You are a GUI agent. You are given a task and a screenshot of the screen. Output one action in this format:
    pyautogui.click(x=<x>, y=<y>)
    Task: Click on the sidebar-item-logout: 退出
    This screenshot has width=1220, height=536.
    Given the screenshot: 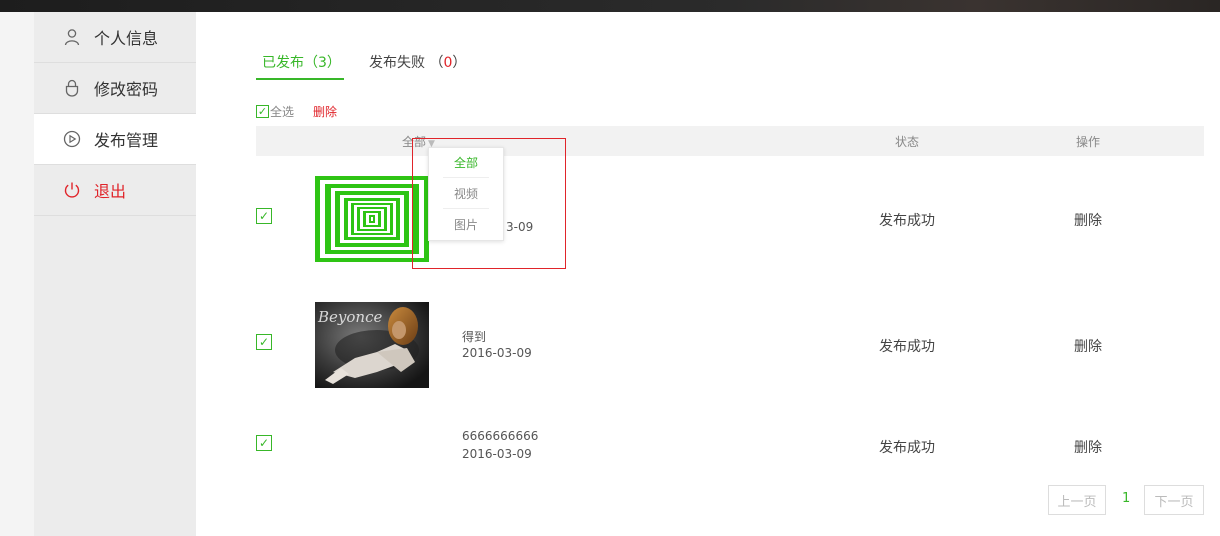 What is the action you would take?
    pyautogui.click(x=115, y=190)
    